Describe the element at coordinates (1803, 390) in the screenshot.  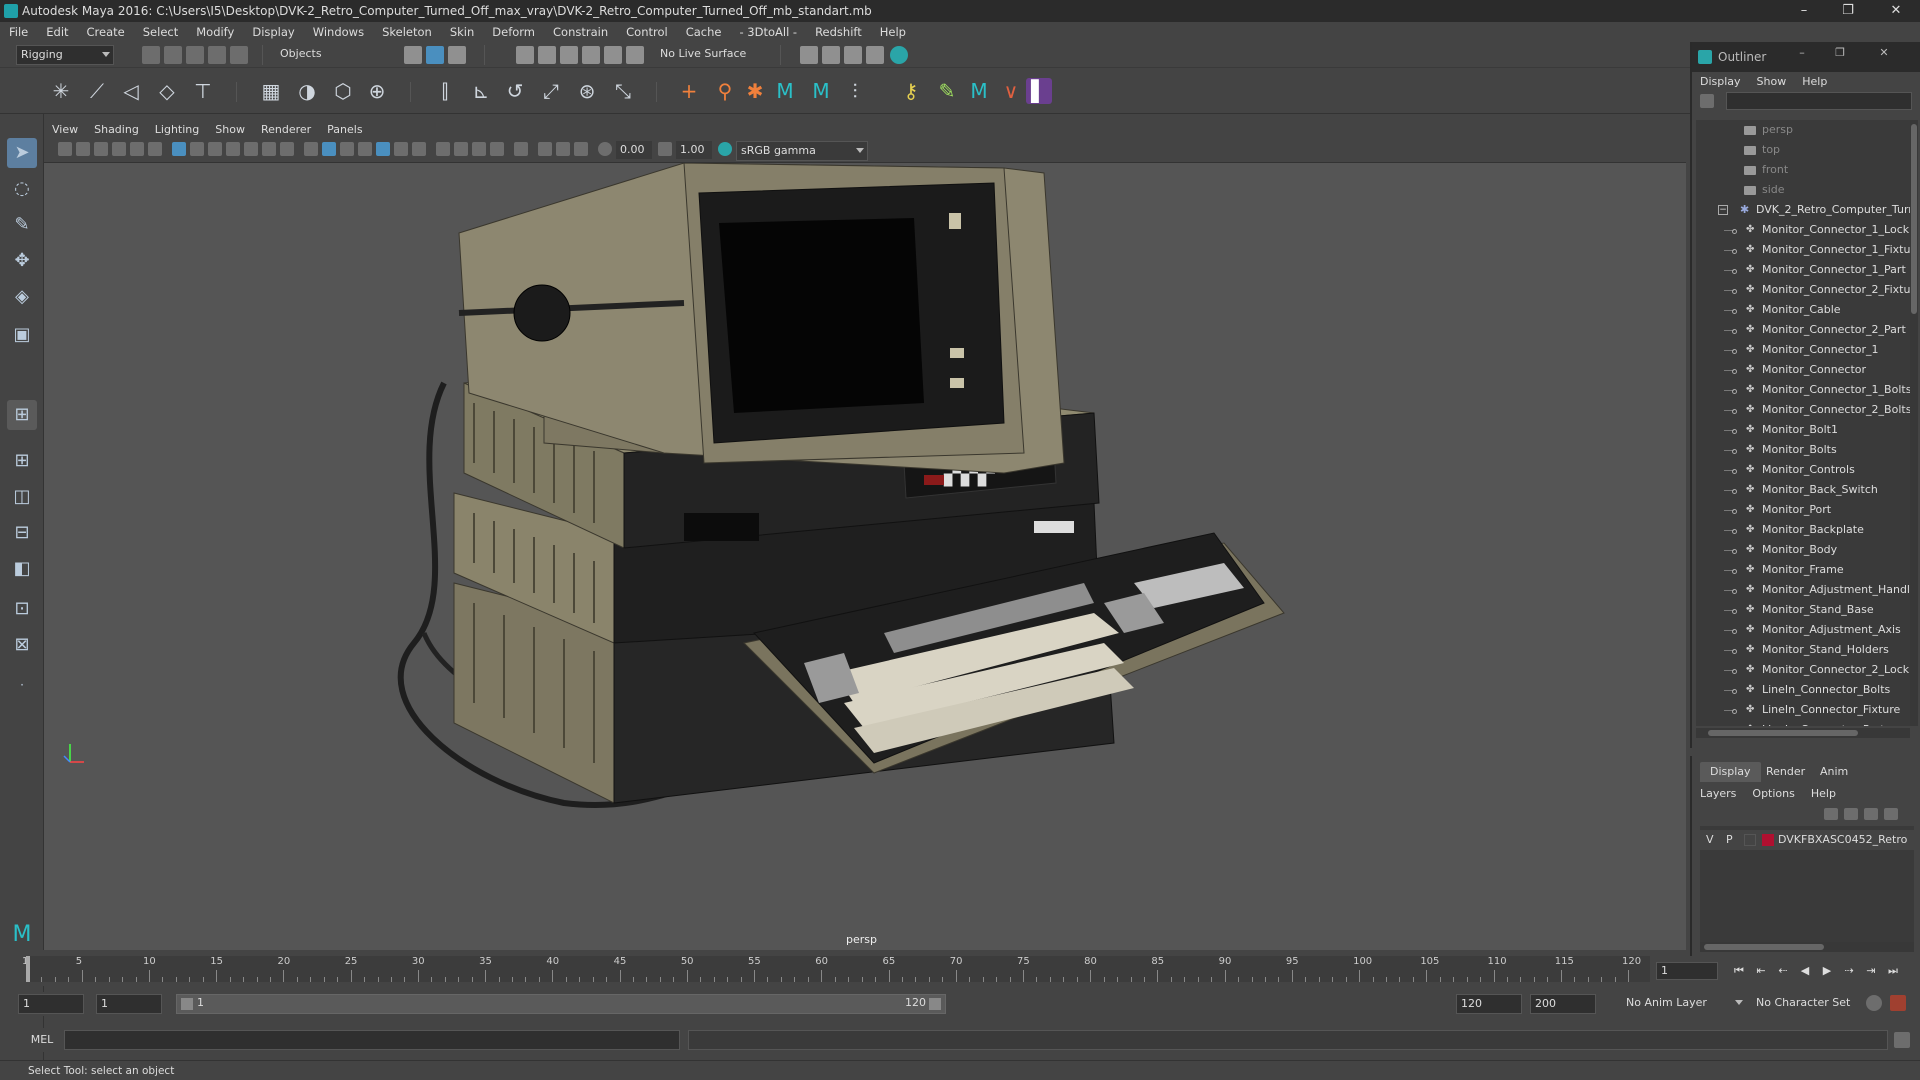
I see `outliner-item: ✤ Monitor_Connector_1_Bolts` at that location.